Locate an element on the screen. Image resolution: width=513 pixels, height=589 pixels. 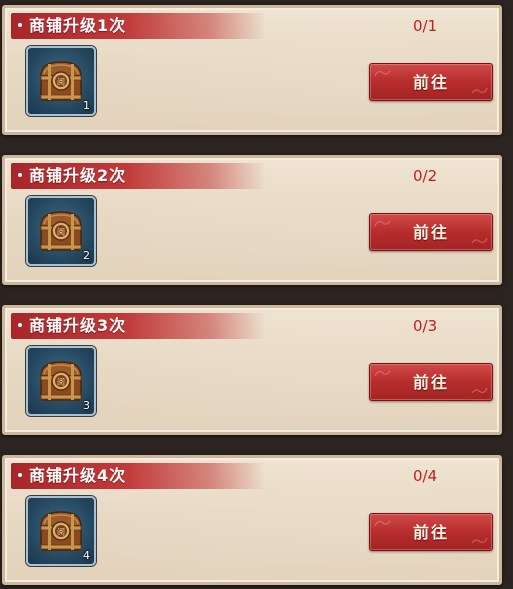
task-progress: 0/4 is located at coordinates (425, 476).